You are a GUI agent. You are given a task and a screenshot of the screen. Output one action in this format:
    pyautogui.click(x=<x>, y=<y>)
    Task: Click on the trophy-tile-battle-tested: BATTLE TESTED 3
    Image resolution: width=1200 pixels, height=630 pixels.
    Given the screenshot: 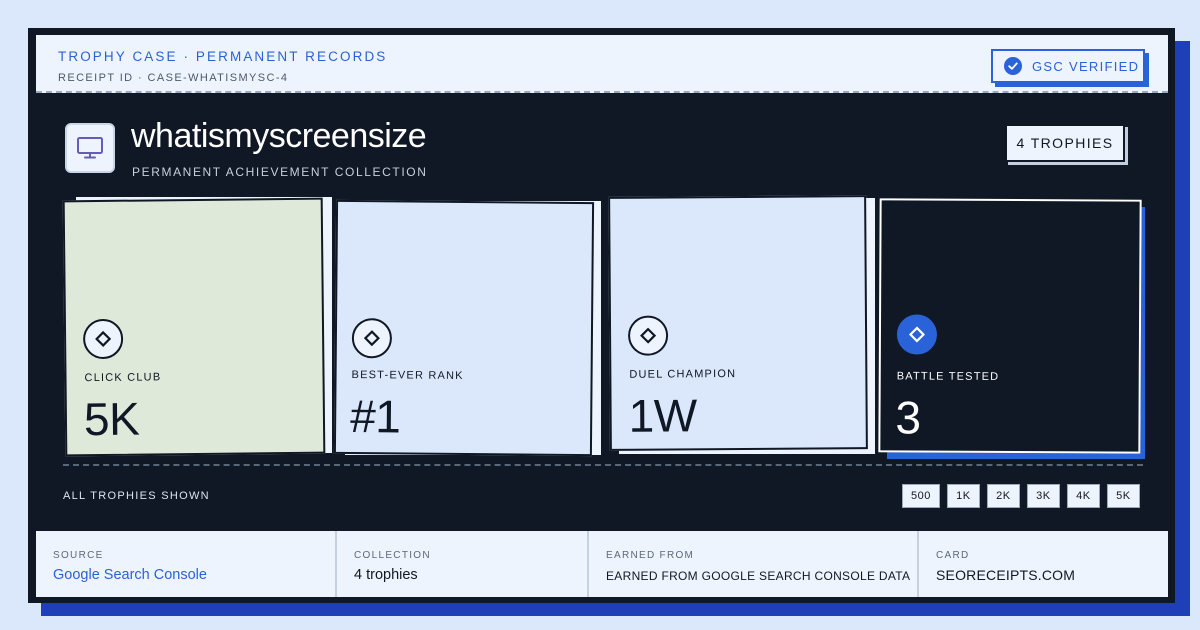 What is the action you would take?
    pyautogui.click(x=1012, y=329)
    